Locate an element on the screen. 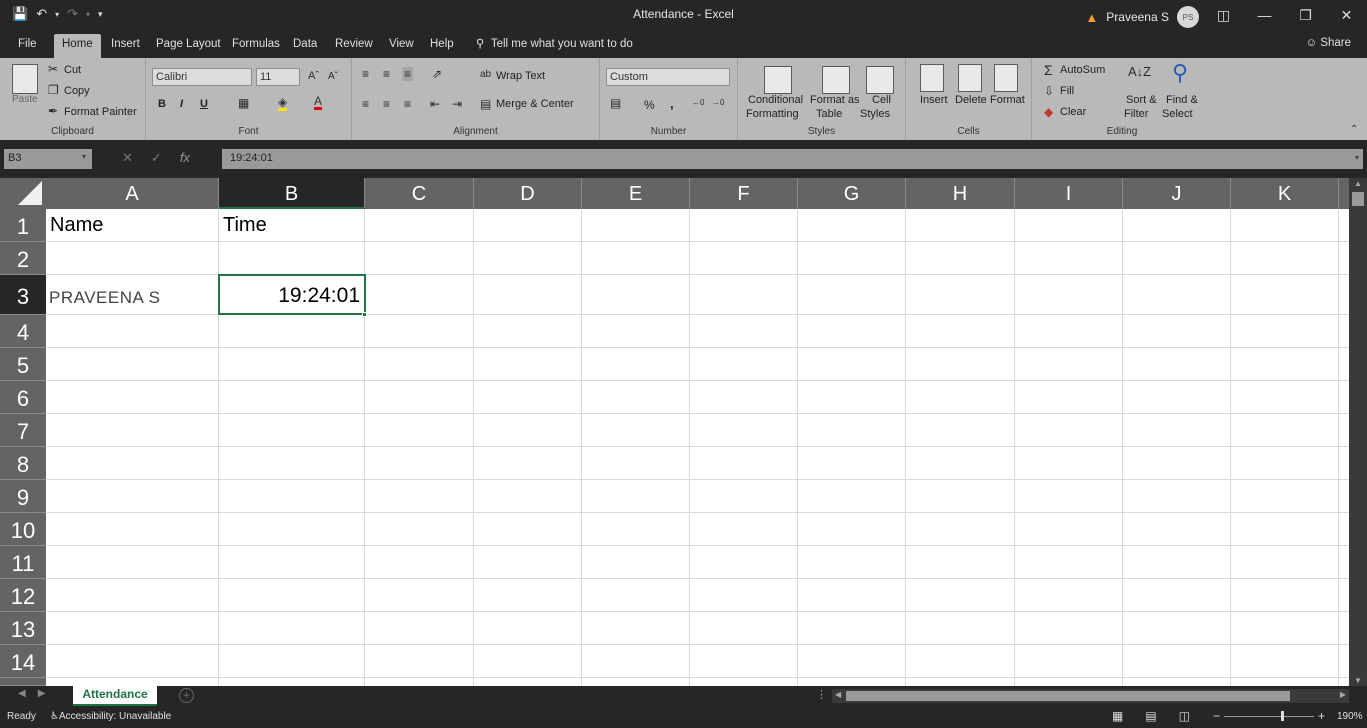  row-header-5: 5 is located at coordinates (23, 364).